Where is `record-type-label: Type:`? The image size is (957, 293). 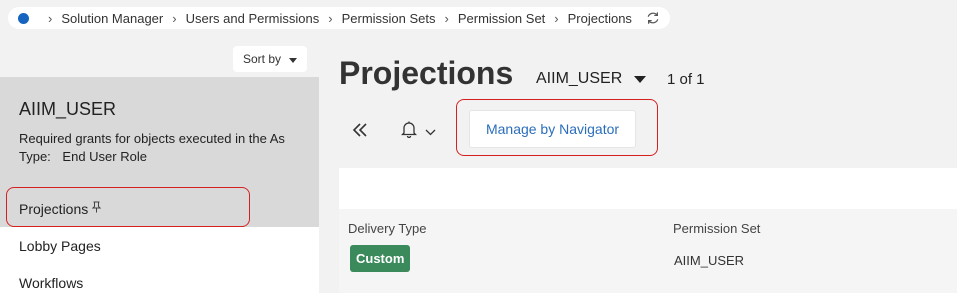 record-type-label: Type: is located at coordinates (35, 156).